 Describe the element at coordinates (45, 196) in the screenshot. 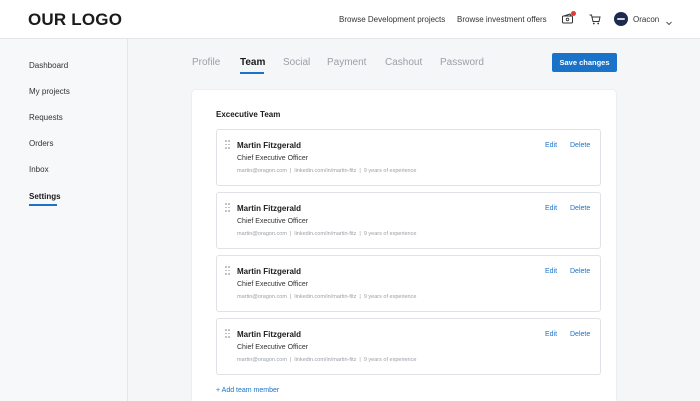

I see `sidebar-item-settings: Settings` at that location.